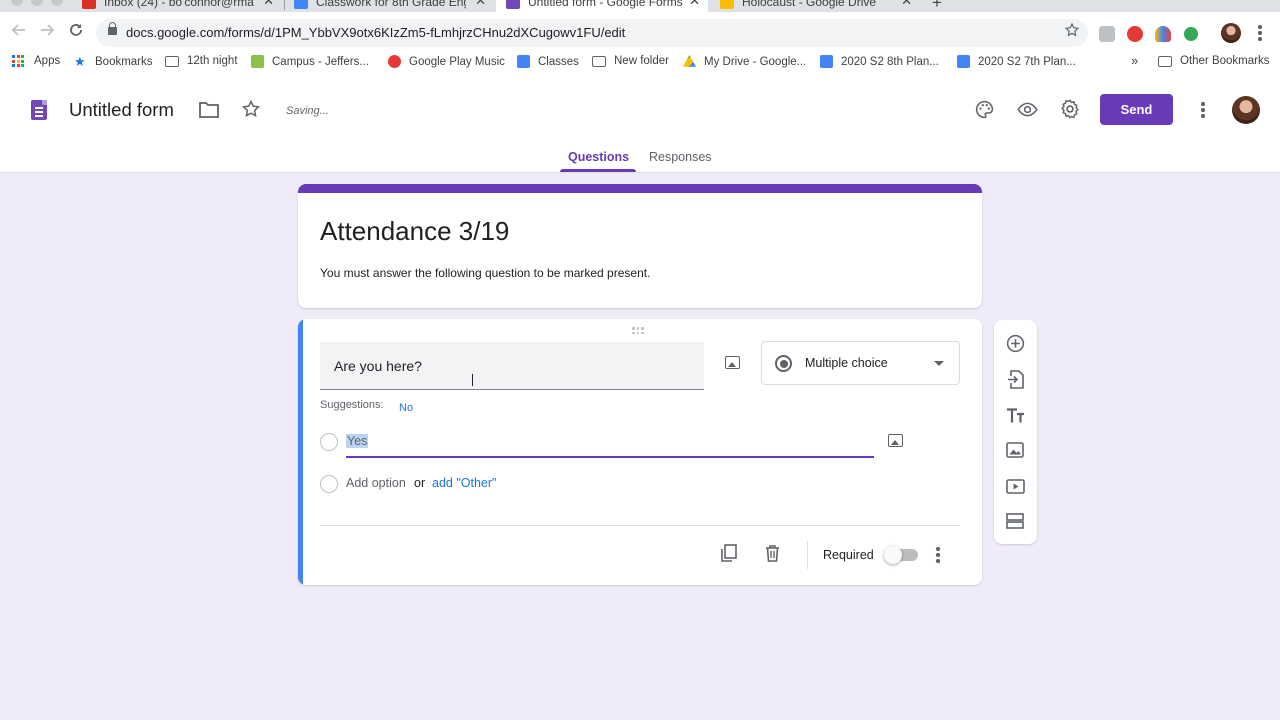 This screenshot has height=720, width=1280. Describe the element at coordinates (640, 525) in the screenshot. I see `divider` at that location.